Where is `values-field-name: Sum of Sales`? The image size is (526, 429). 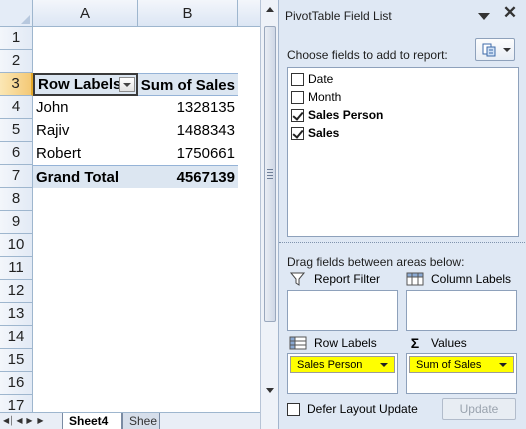
values-field-name: Sum of Sales is located at coordinates (449, 365).